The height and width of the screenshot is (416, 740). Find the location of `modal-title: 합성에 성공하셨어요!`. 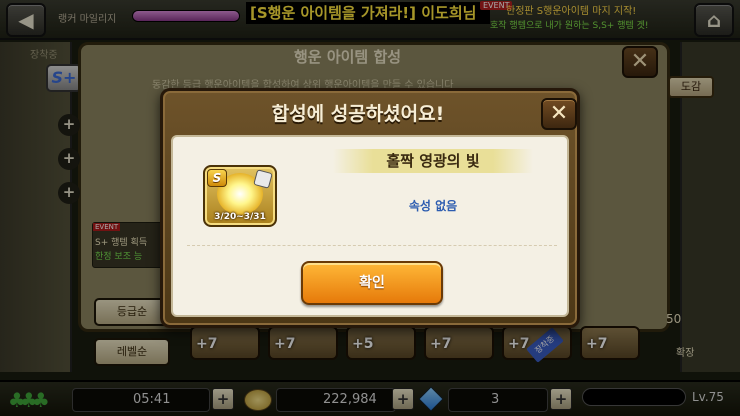

modal-title: 합성에 성공하셨어요! is located at coordinates (358, 114).